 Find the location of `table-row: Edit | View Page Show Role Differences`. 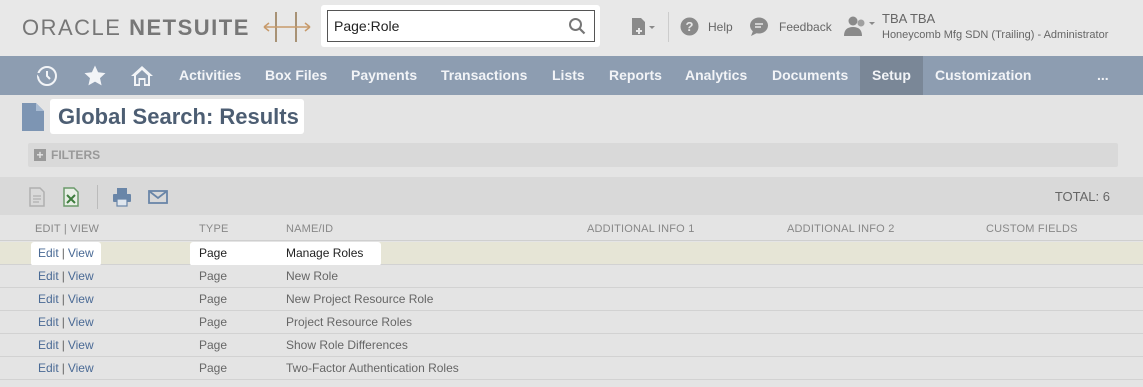

table-row: Edit | View Page Show Role Differences is located at coordinates (571, 345).